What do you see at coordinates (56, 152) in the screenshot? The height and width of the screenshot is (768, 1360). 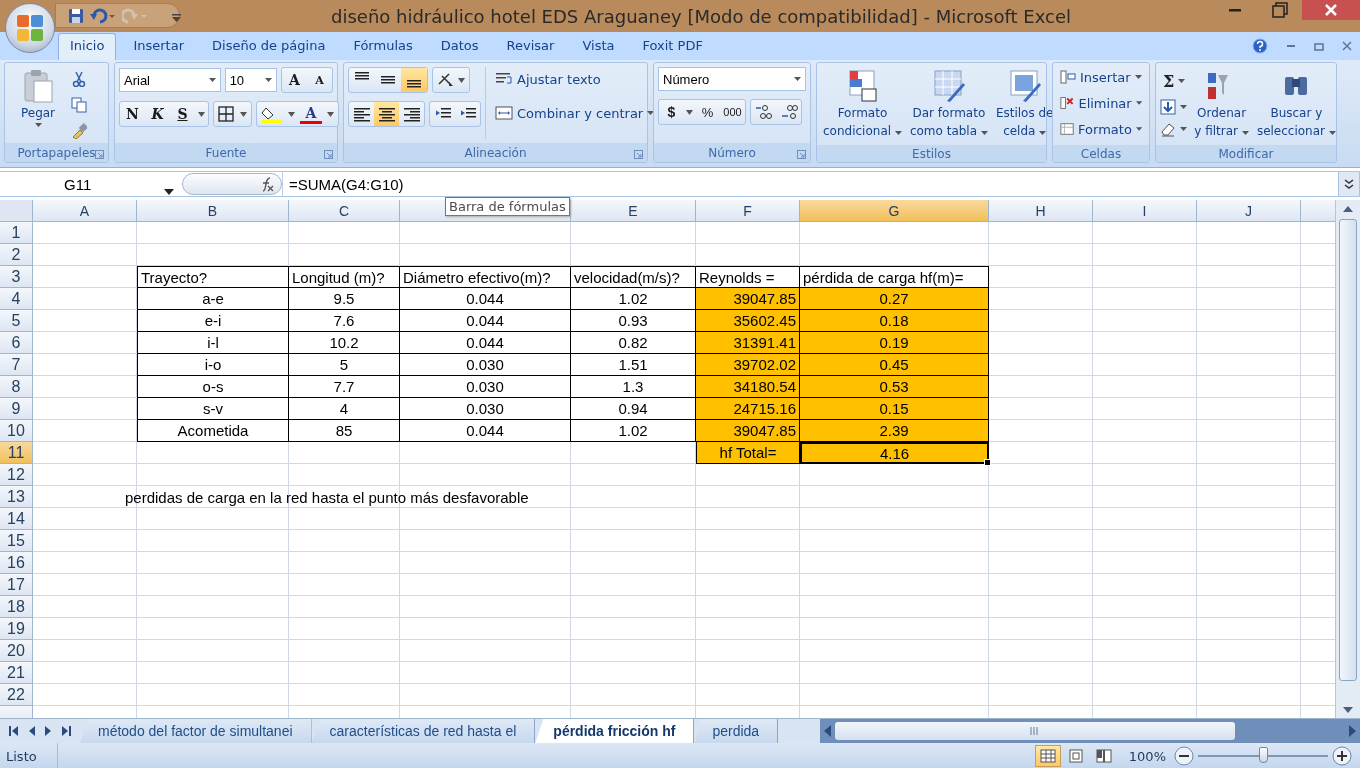 I see `group-label: Portapapeles` at bounding box center [56, 152].